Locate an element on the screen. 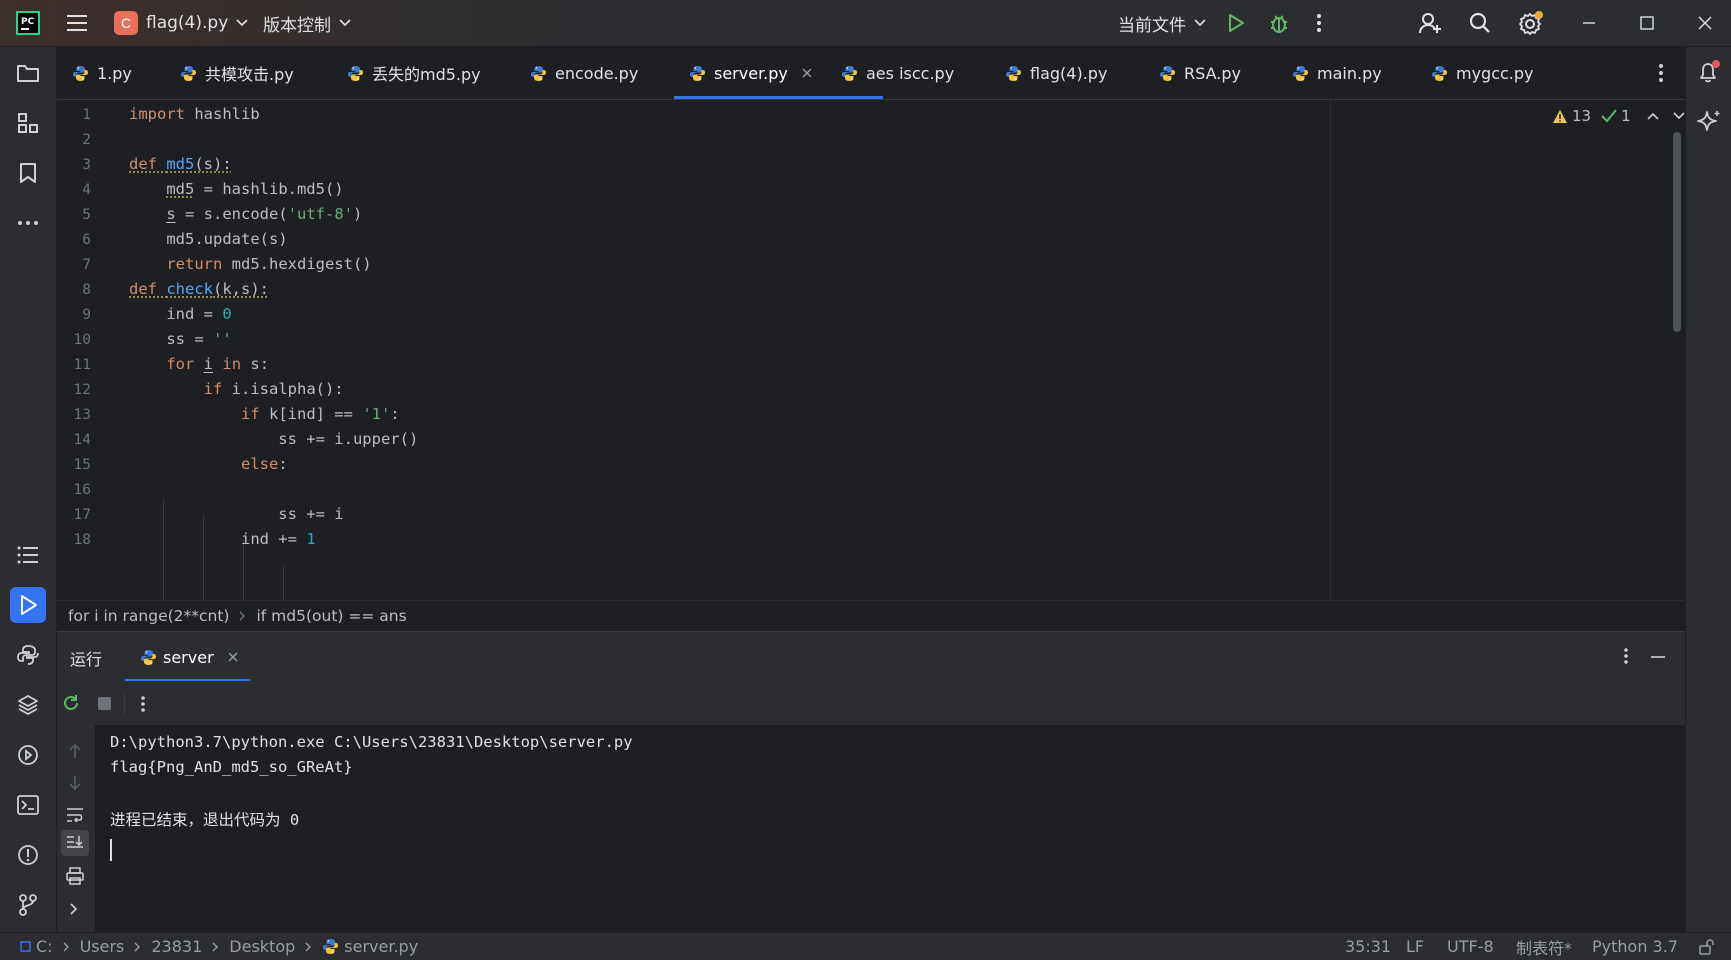  add-user-icon is located at coordinates (1430, 23).